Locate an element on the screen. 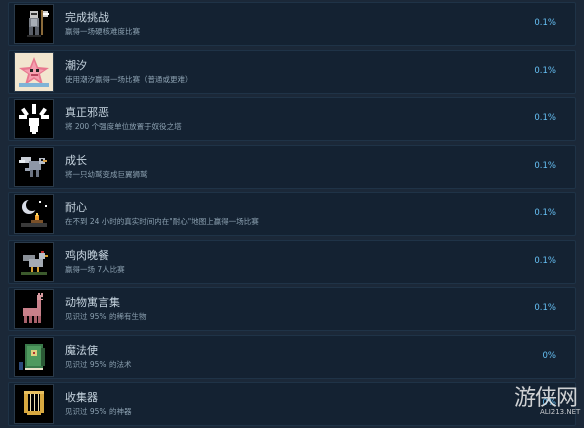  achievement-row: 潮汐 使用潮汐赢得一场比赛（普通或更难） 0.1% is located at coordinates (292, 71).